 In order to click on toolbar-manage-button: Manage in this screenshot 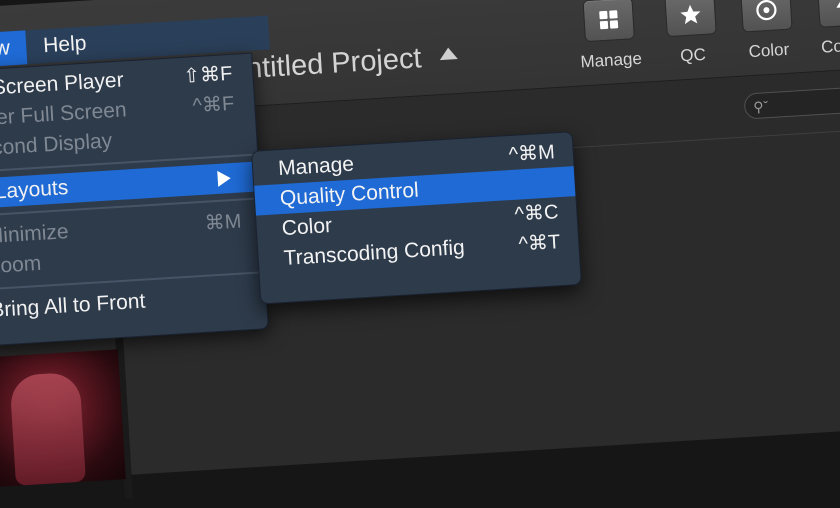, I will do `click(610, 36)`.